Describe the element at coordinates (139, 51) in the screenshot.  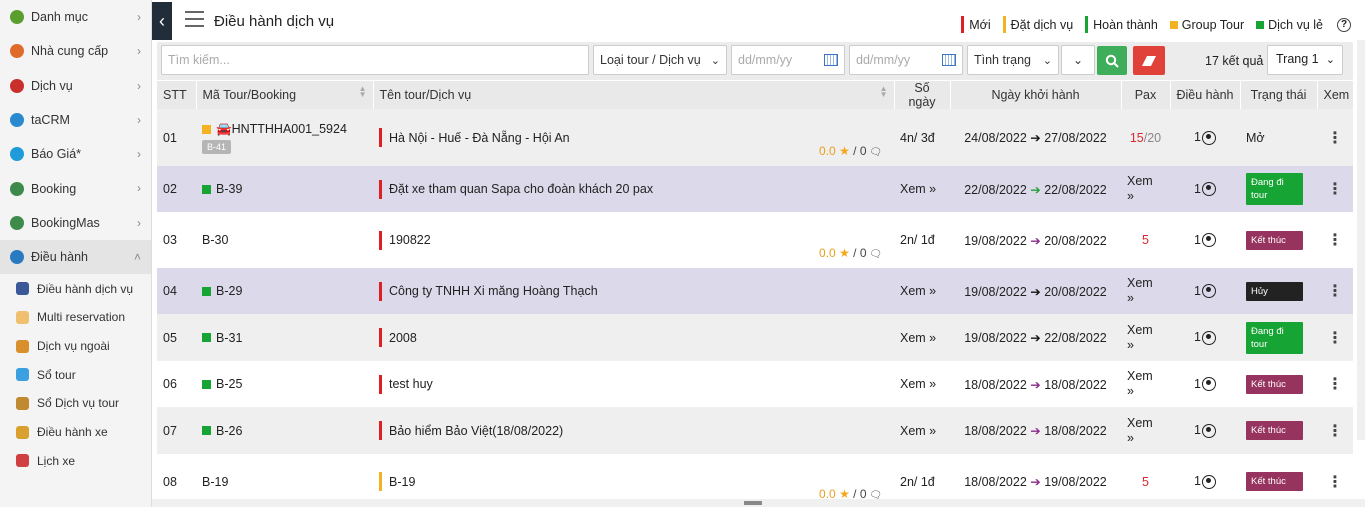
I see `chevron-icon: ›` at that location.